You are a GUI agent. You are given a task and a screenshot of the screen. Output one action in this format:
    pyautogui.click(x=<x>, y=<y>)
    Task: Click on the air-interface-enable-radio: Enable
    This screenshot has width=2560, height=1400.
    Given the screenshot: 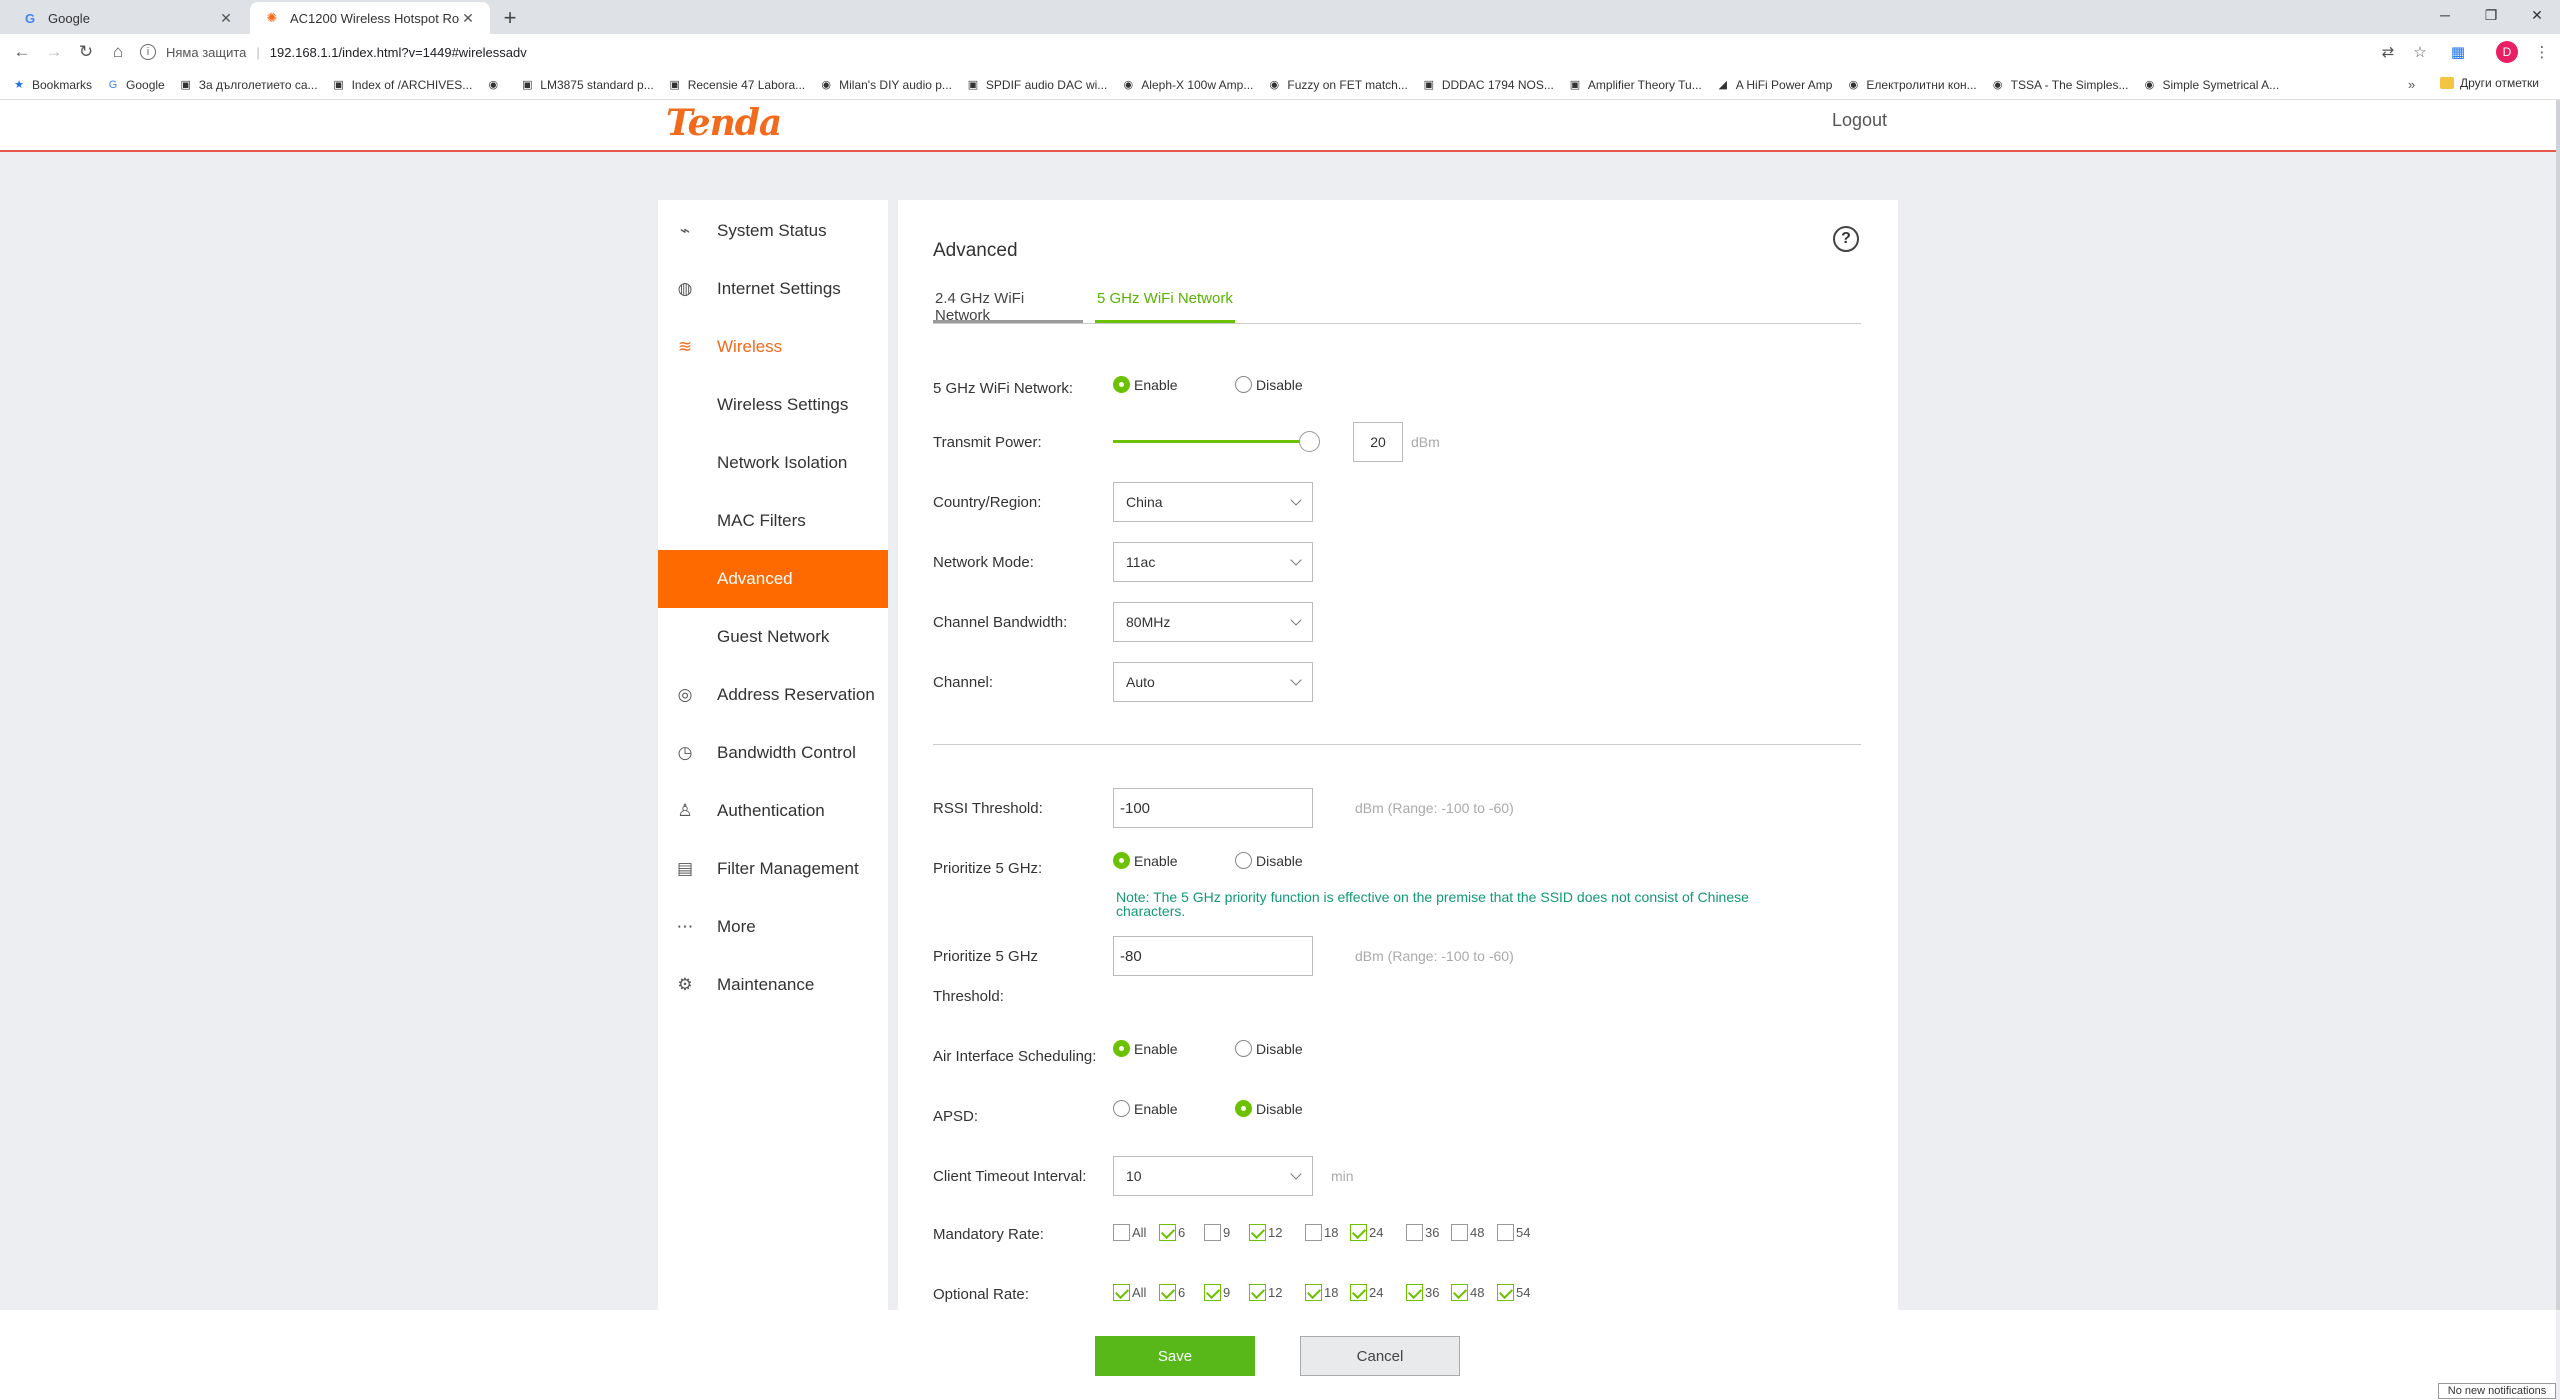 What is the action you would take?
    pyautogui.click(x=1145, y=1048)
    